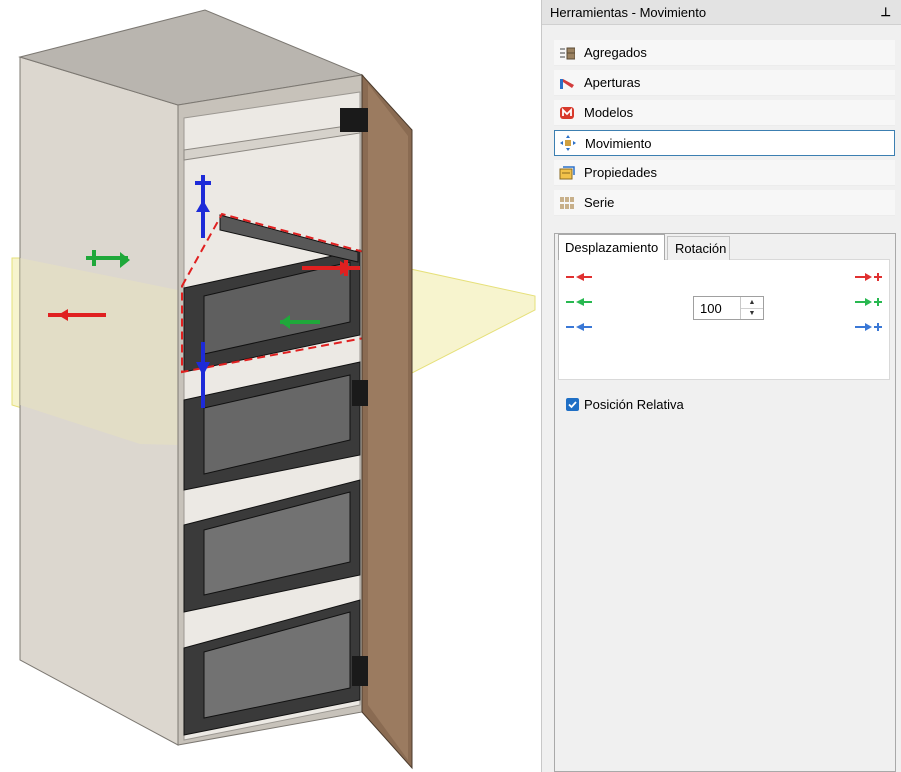 The height and width of the screenshot is (772, 901). What do you see at coordinates (868, 327) in the screenshot?
I see `move-z-positive-button` at bounding box center [868, 327].